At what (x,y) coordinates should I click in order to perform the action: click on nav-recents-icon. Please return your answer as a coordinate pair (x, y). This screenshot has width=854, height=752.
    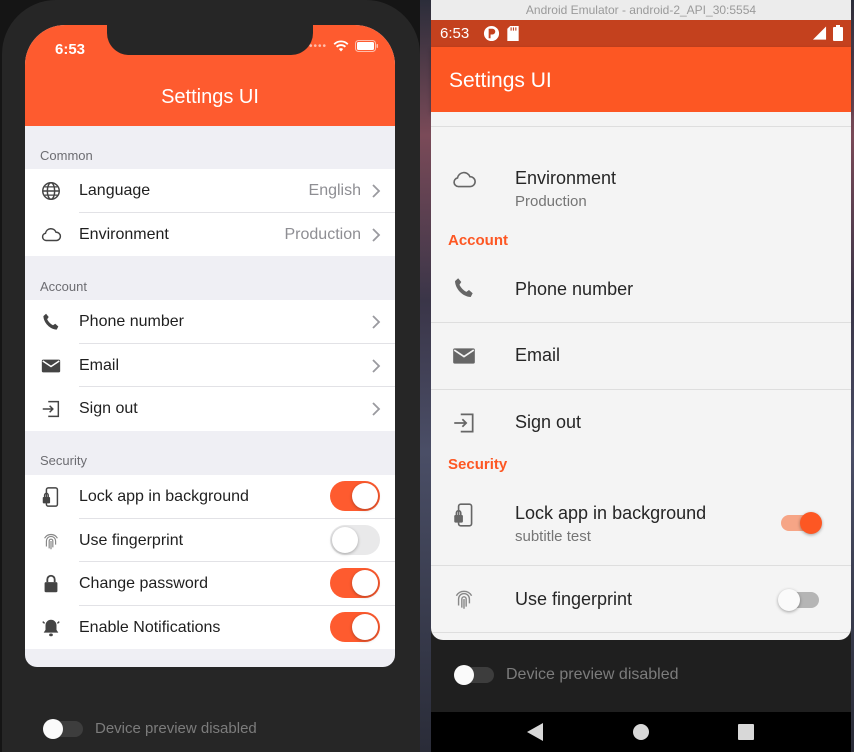
    Looking at the image, I should click on (746, 732).